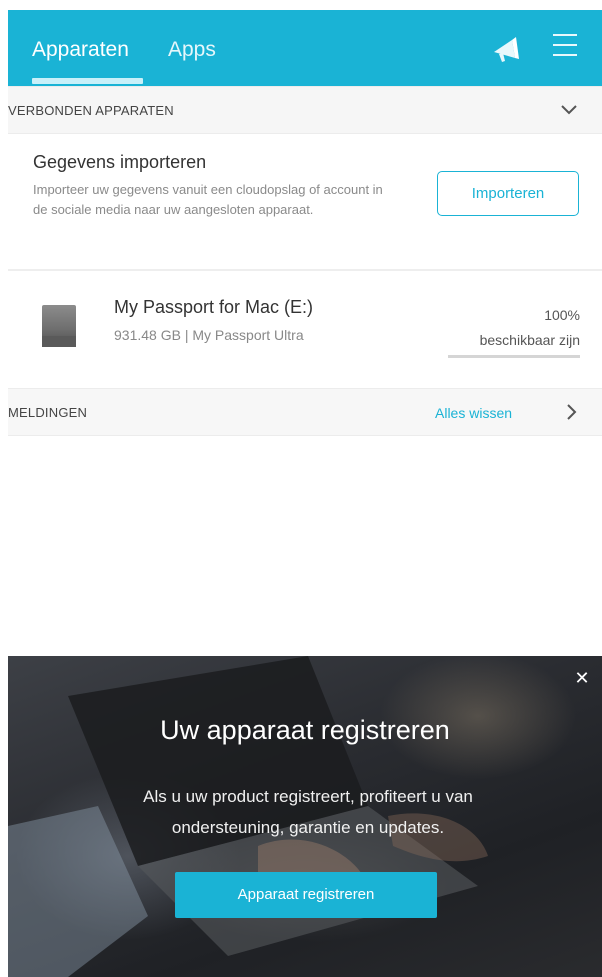 This screenshot has height=977, width=602. Describe the element at coordinates (305, 730) in the screenshot. I see `banner-title: Uw apparaat registreren` at that location.